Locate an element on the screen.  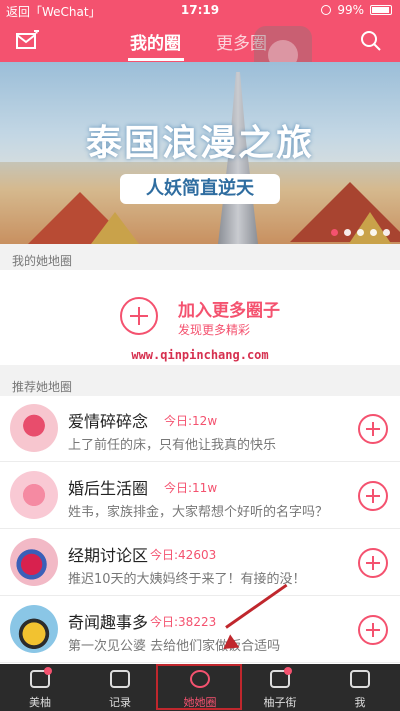
circle-latest-post: 上了前任的床，只有他让我真的快乐 is located at coordinates (172, 445).